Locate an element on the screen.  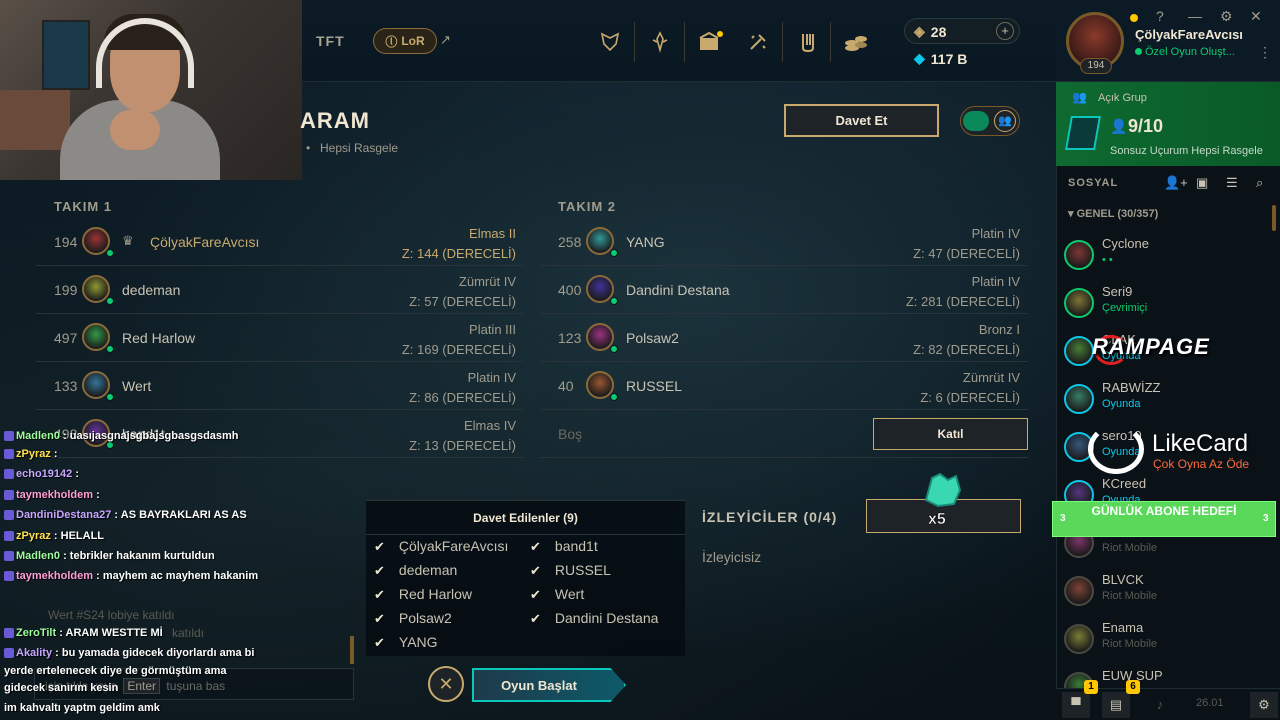
group-people-icon: 👥 is located at coordinates (1079, 97).